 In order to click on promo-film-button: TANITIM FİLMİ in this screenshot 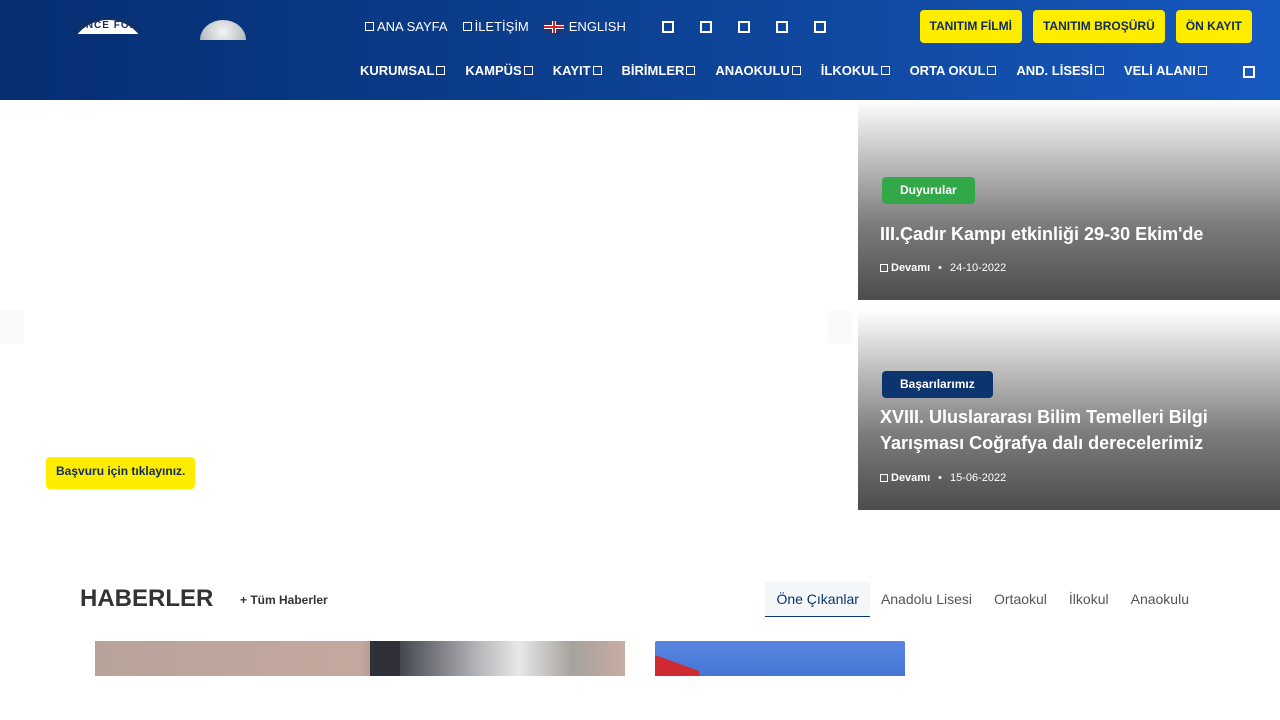, I will do `click(970, 26)`.